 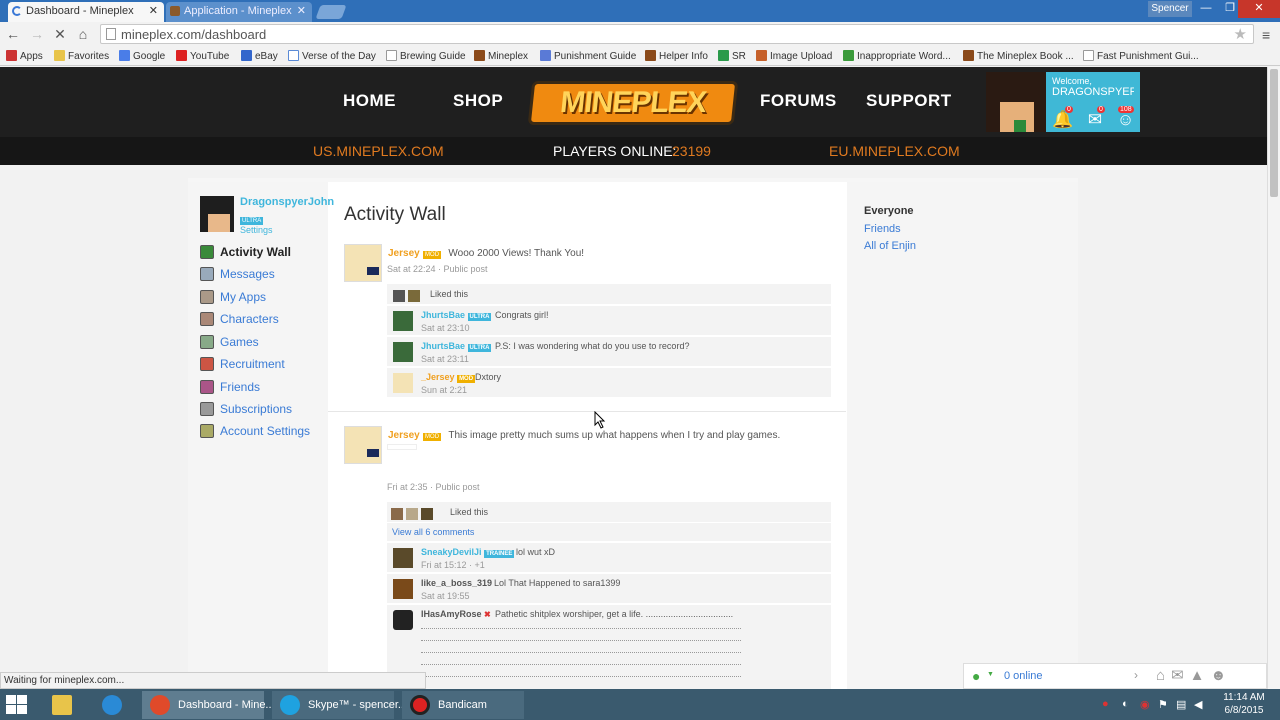 I want to click on profile-username: DragonspyerJohn, so click(x=287, y=202).